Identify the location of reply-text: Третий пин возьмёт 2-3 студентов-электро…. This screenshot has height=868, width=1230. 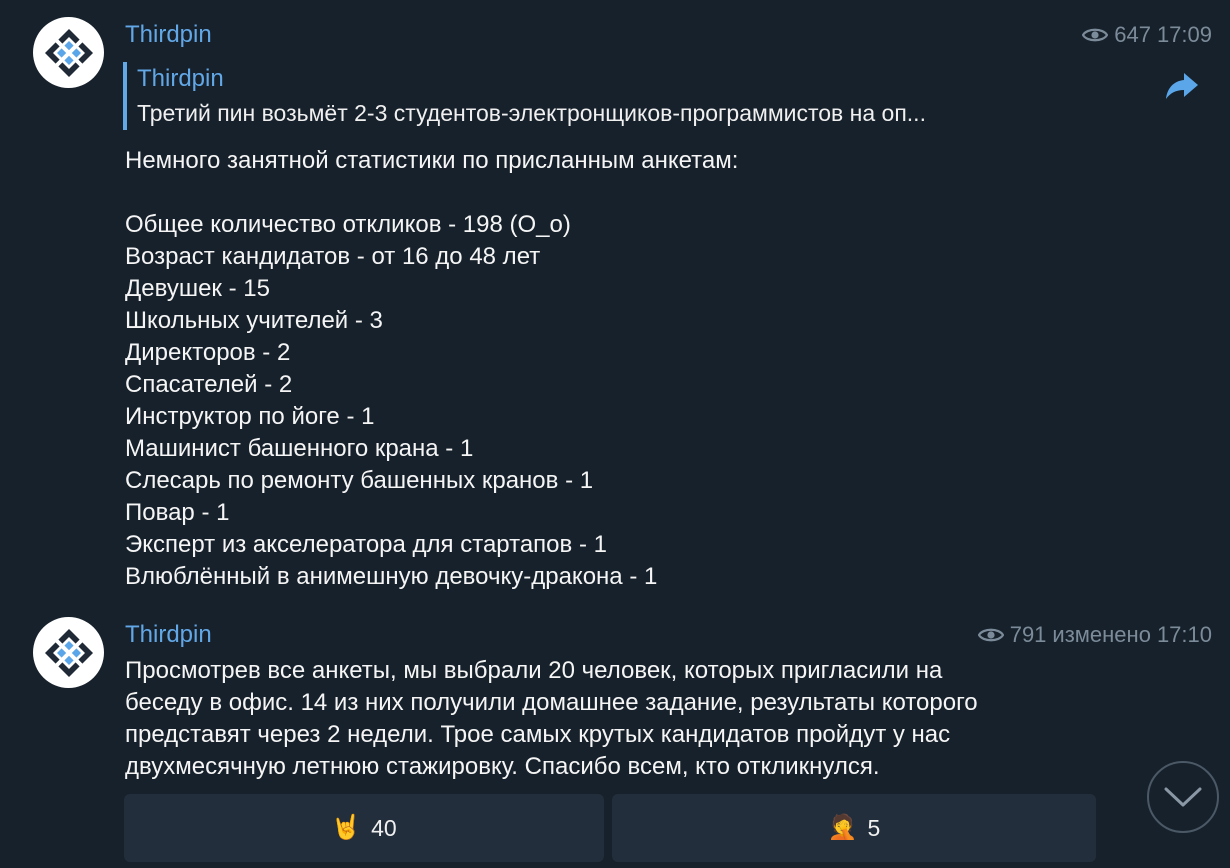
(531, 113).